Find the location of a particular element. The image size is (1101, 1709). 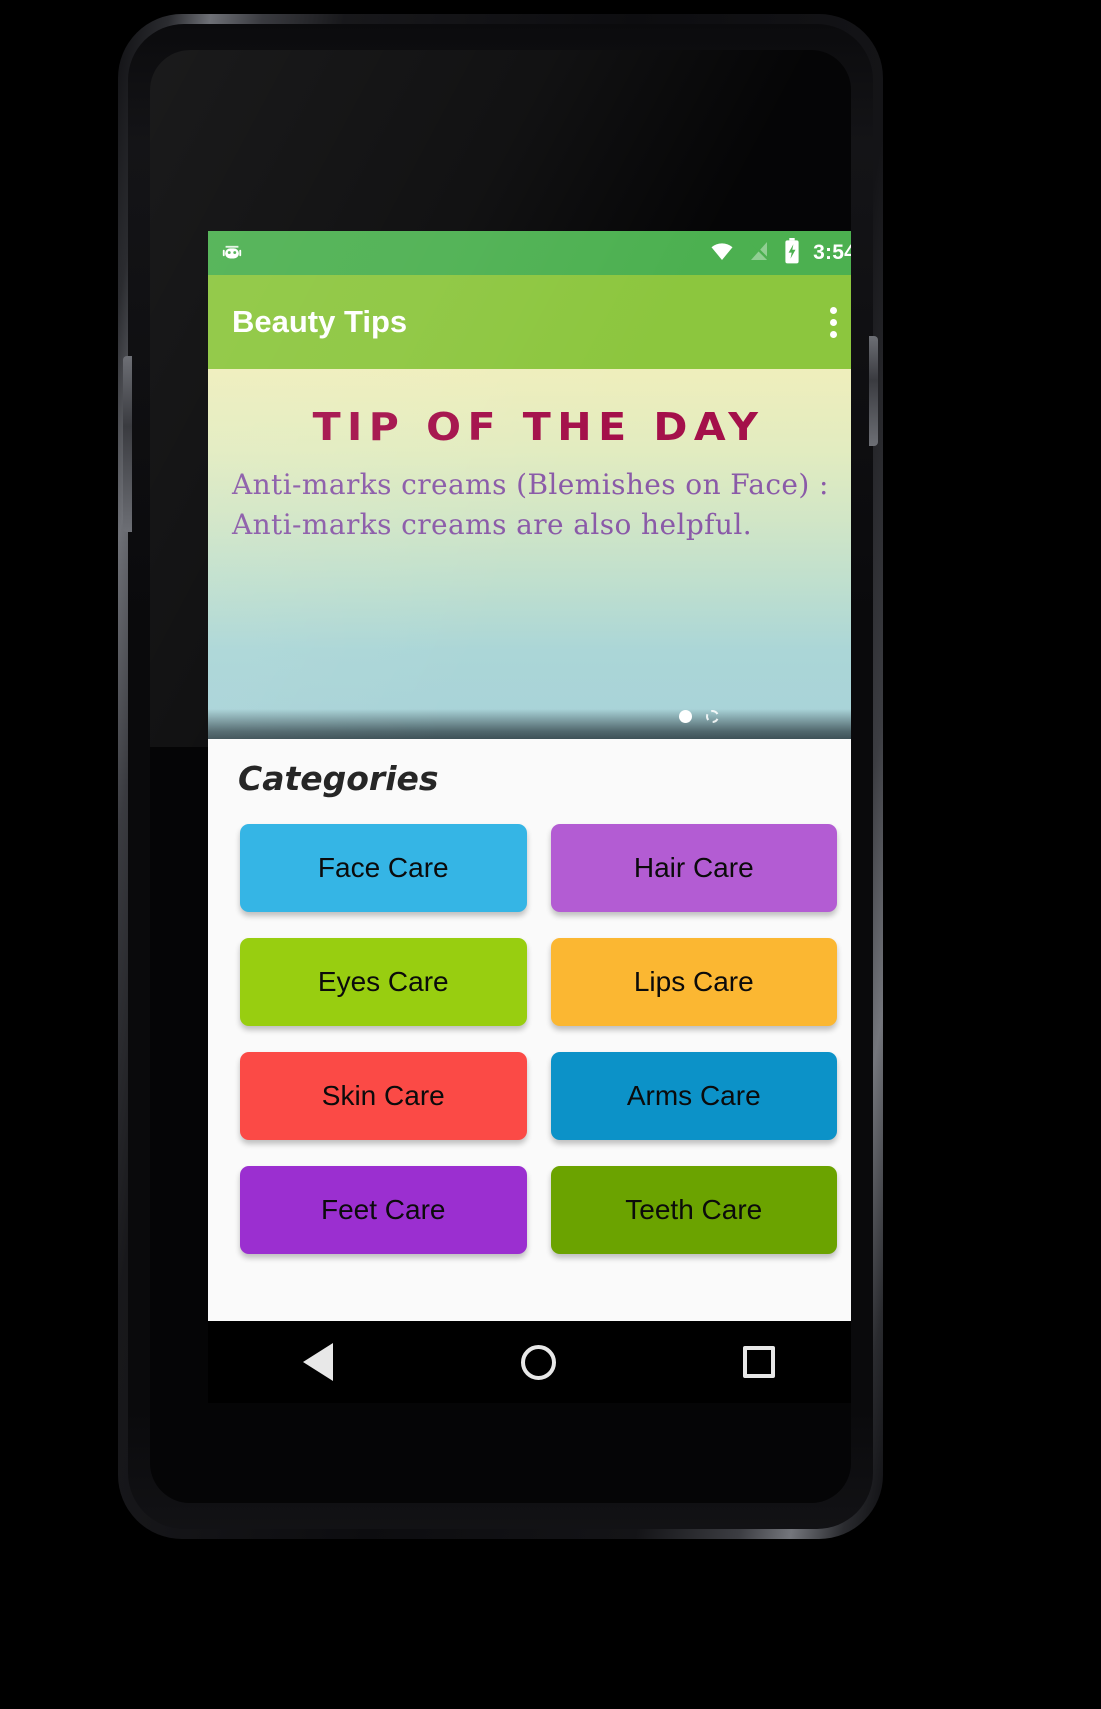

nav-home-button is located at coordinates (538, 1362).